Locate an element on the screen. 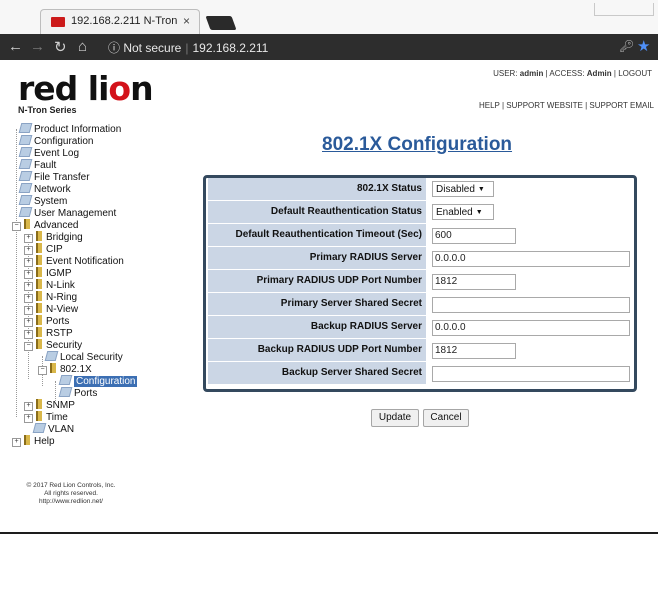 This screenshot has height=590, width=658. tree-item-n-link: + N-Link is located at coordinates (49, 285).